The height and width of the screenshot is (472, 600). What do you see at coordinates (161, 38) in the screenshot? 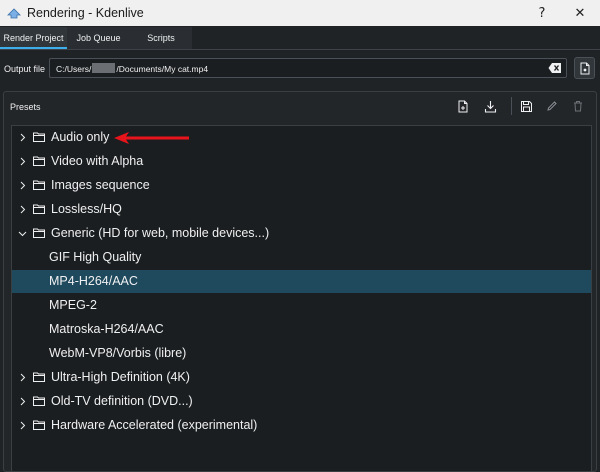
I see `tab-scripts: Scripts` at bounding box center [161, 38].